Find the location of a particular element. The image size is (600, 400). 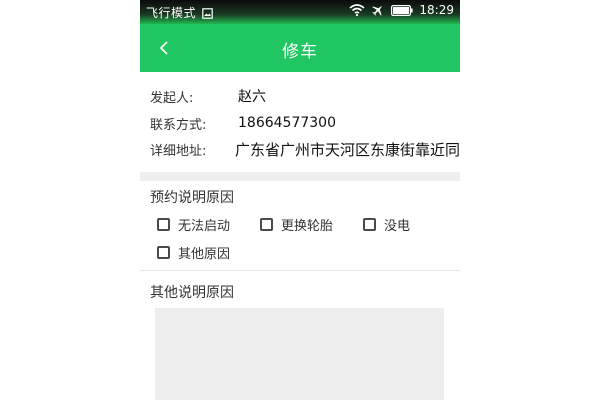

status-left: 飞行模式 is located at coordinates (180, 13).